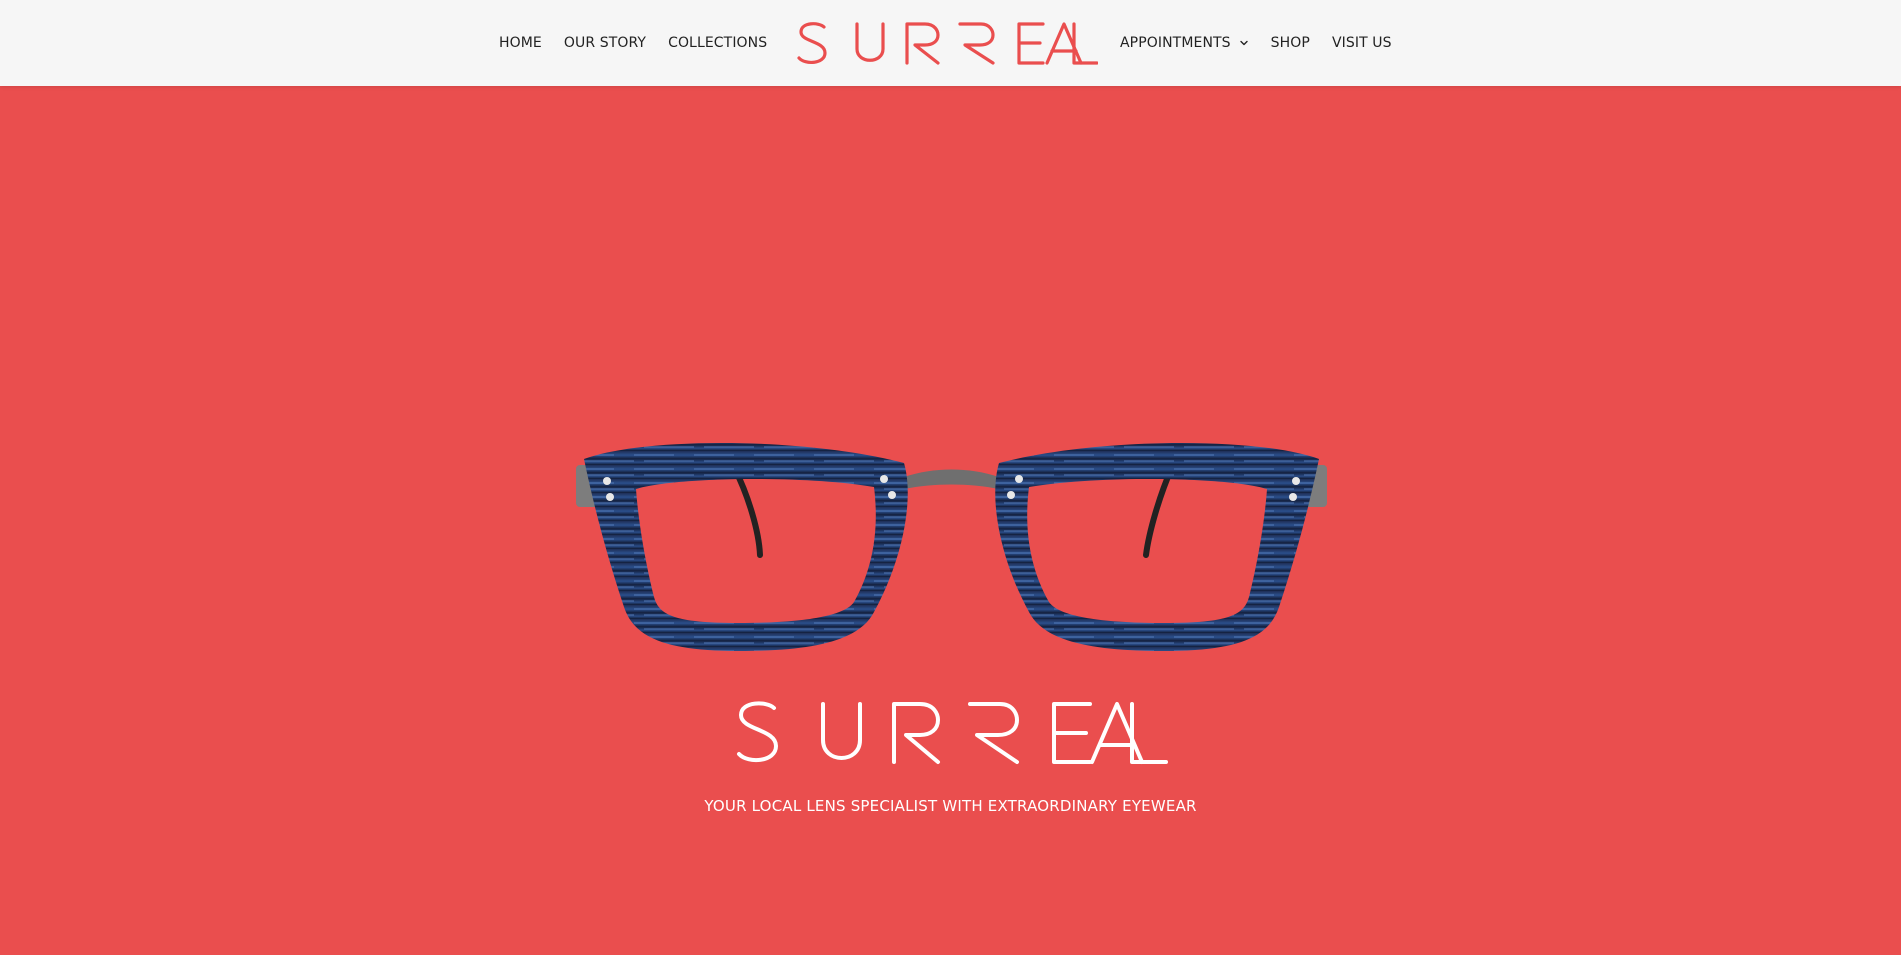  Describe the element at coordinates (520, 43) in the screenshot. I see `nav-home-link: HOME` at that location.